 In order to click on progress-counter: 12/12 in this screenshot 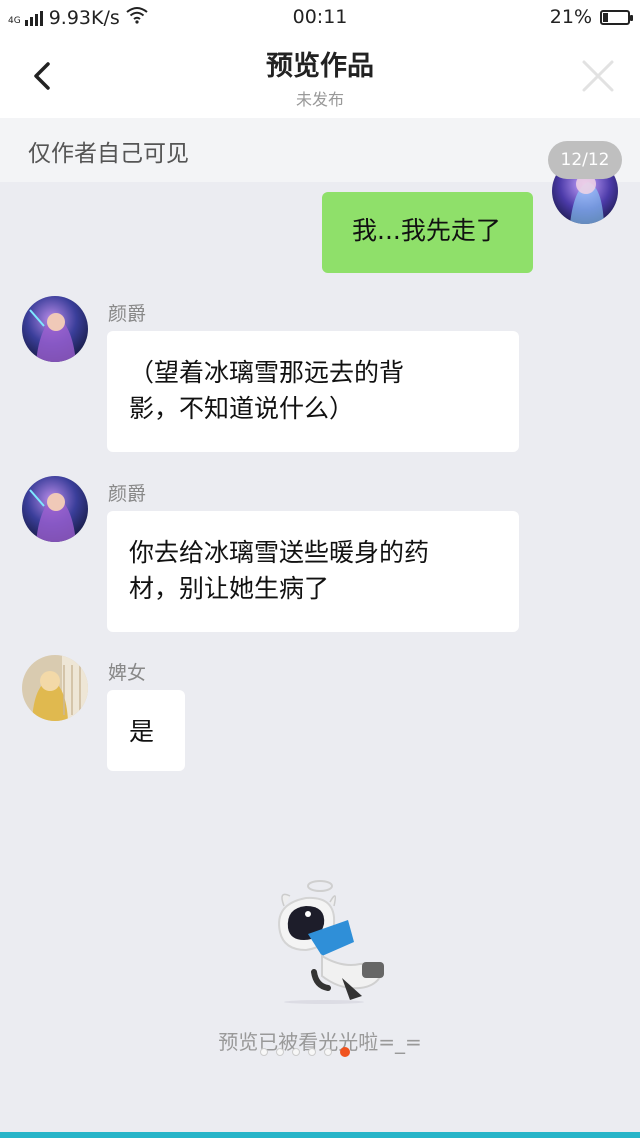, I will do `click(585, 160)`.